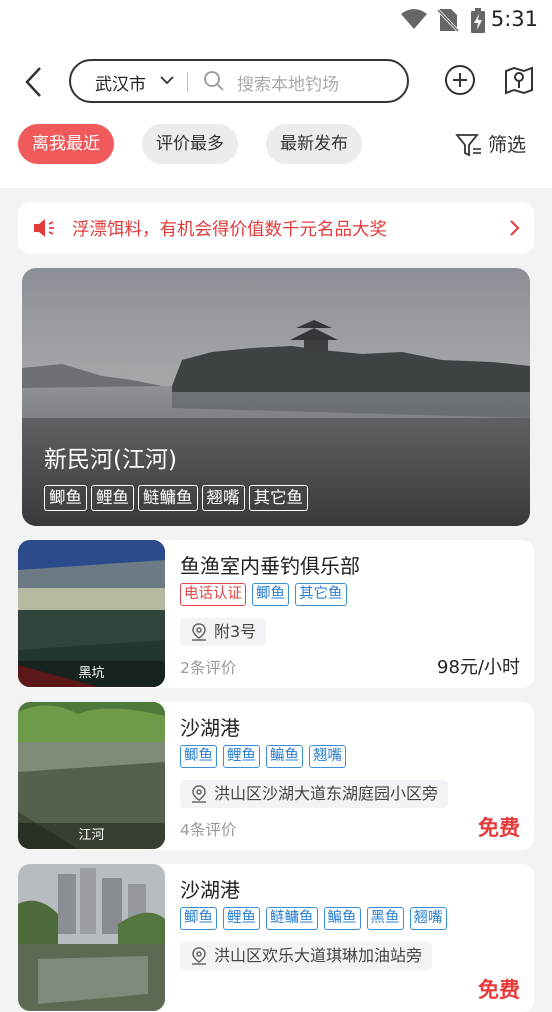  Describe the element at coordinates (478, 667) in the screenshot. I see `spot-price: 98元/小时` at that location.